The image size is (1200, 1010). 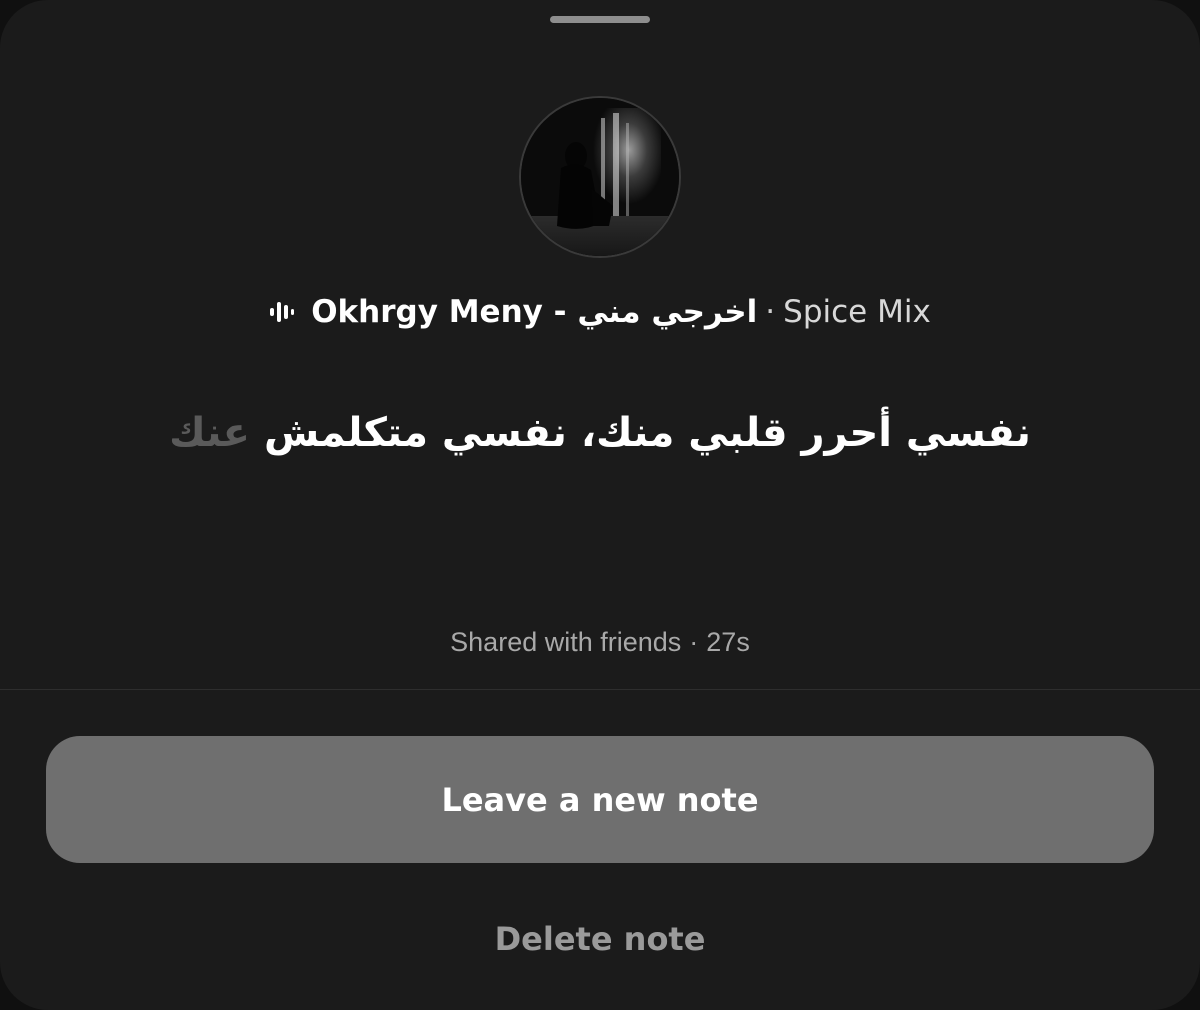 I want to click on avatar-photo, so click(x=600, y=177).